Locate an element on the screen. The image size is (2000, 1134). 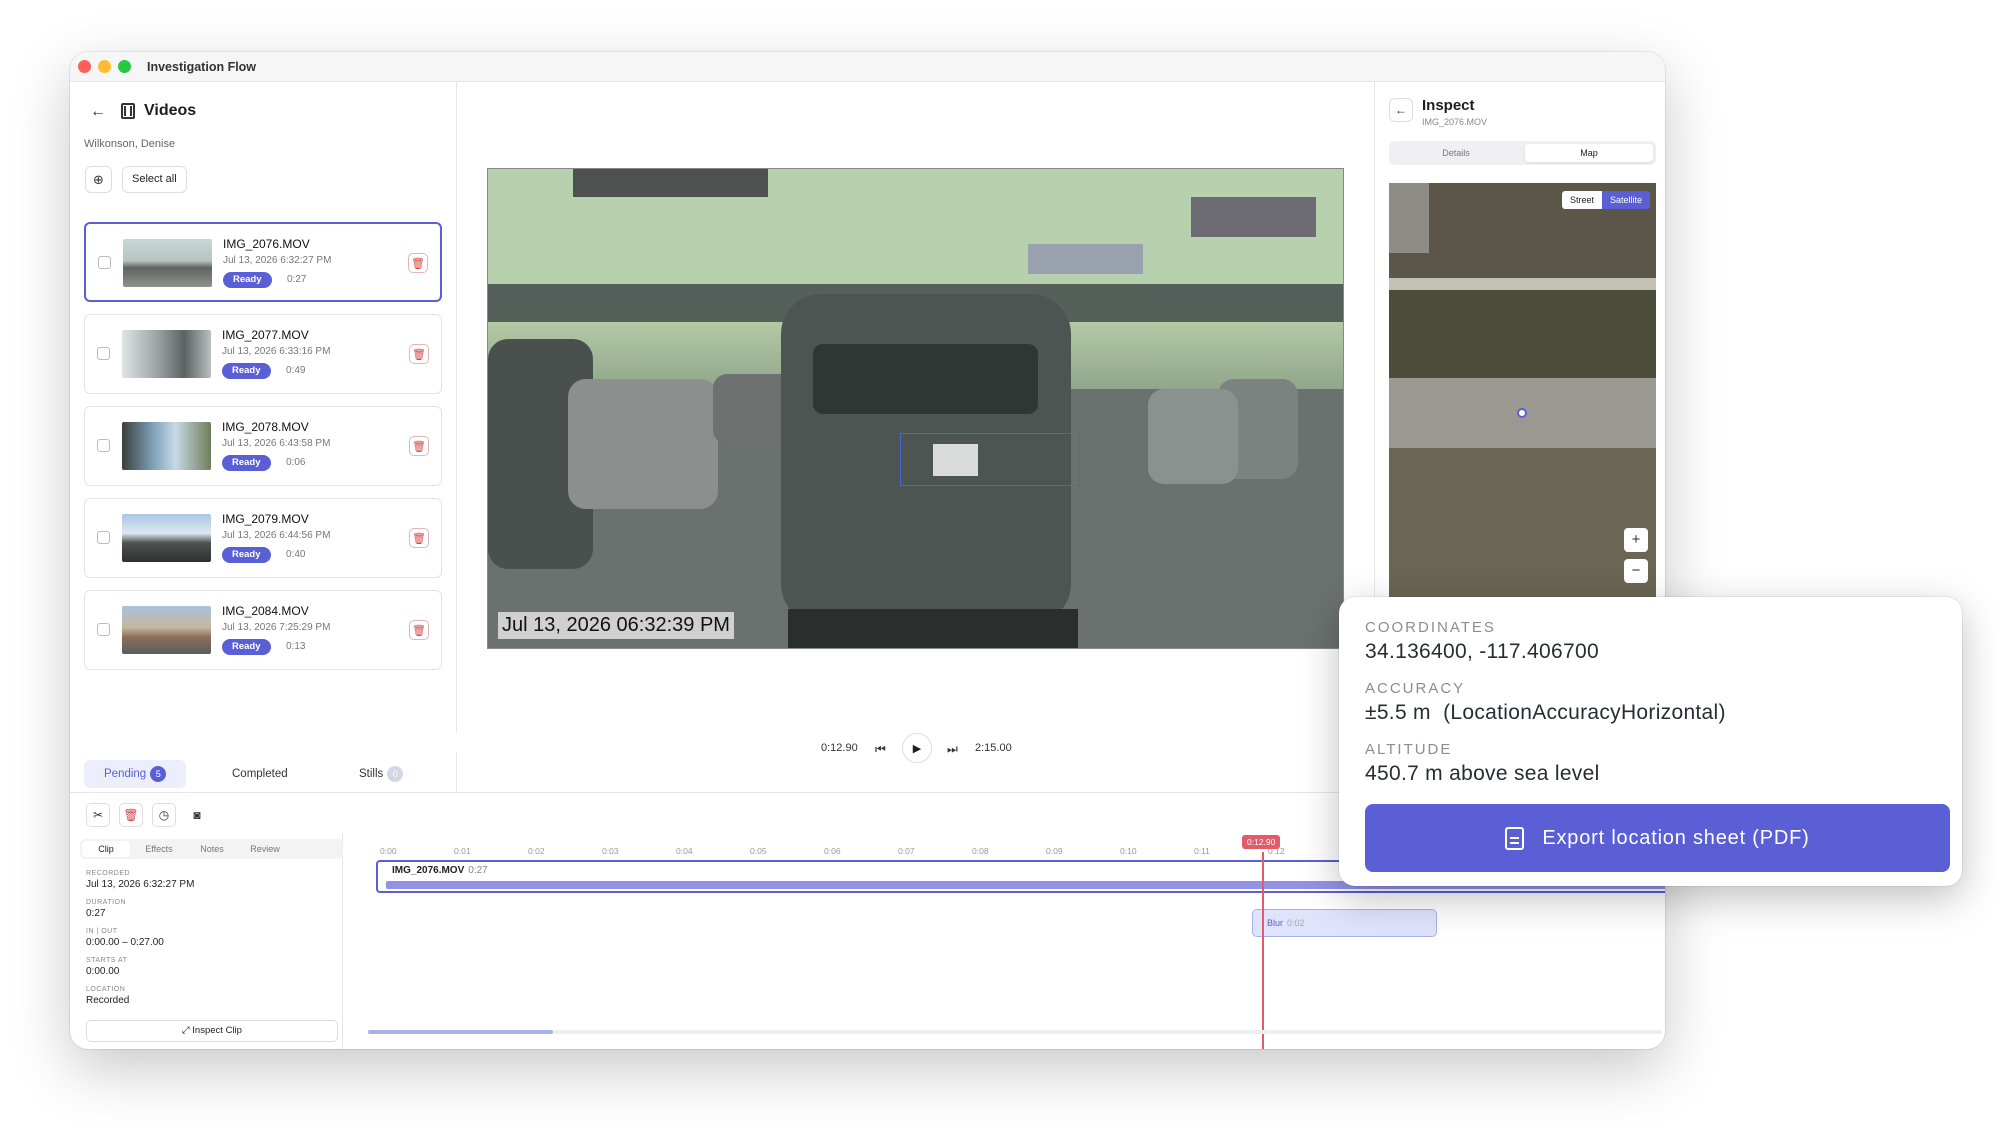
field is located at coordinates (1522, 525).